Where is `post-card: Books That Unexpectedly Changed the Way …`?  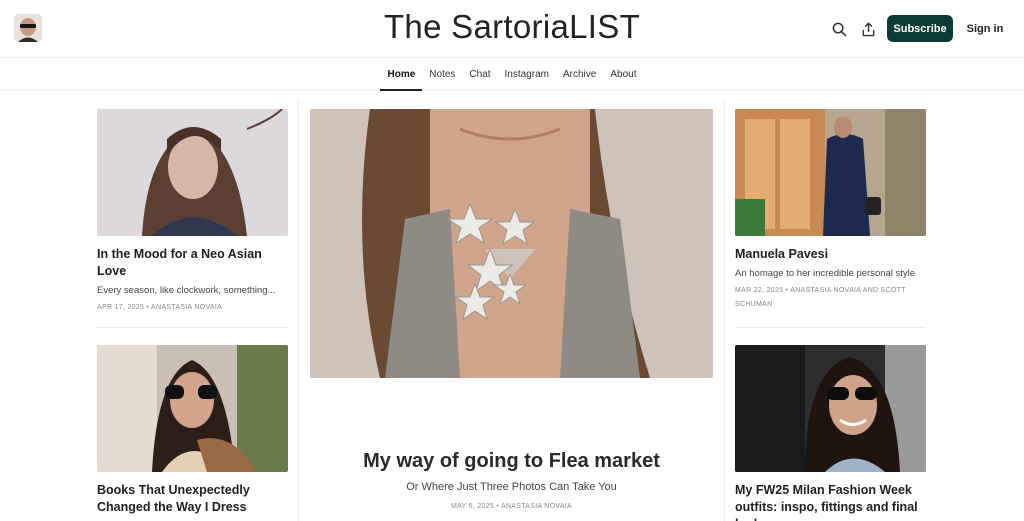 post-card: Books That Unexpectedly Changed the Way … is located at coordinates (192, 430).